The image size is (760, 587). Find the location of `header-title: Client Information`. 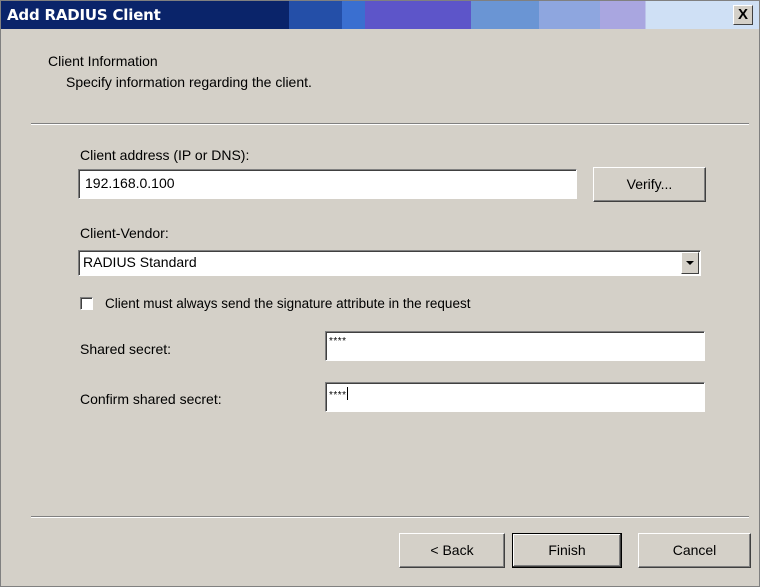

header-title: Client Information is located at coordinates (103, 61).